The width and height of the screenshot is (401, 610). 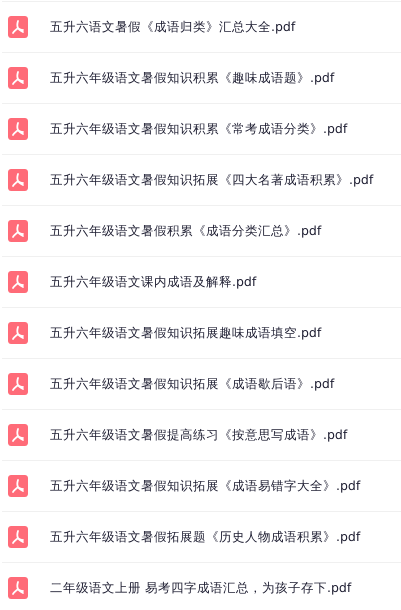 What do you see at coordinates (201, 588) in the screenshot?
I see `file-name: 二年级语文上册 易考四字成语汇总，为孩子存下.pdf` at bounding box center [201, 588].